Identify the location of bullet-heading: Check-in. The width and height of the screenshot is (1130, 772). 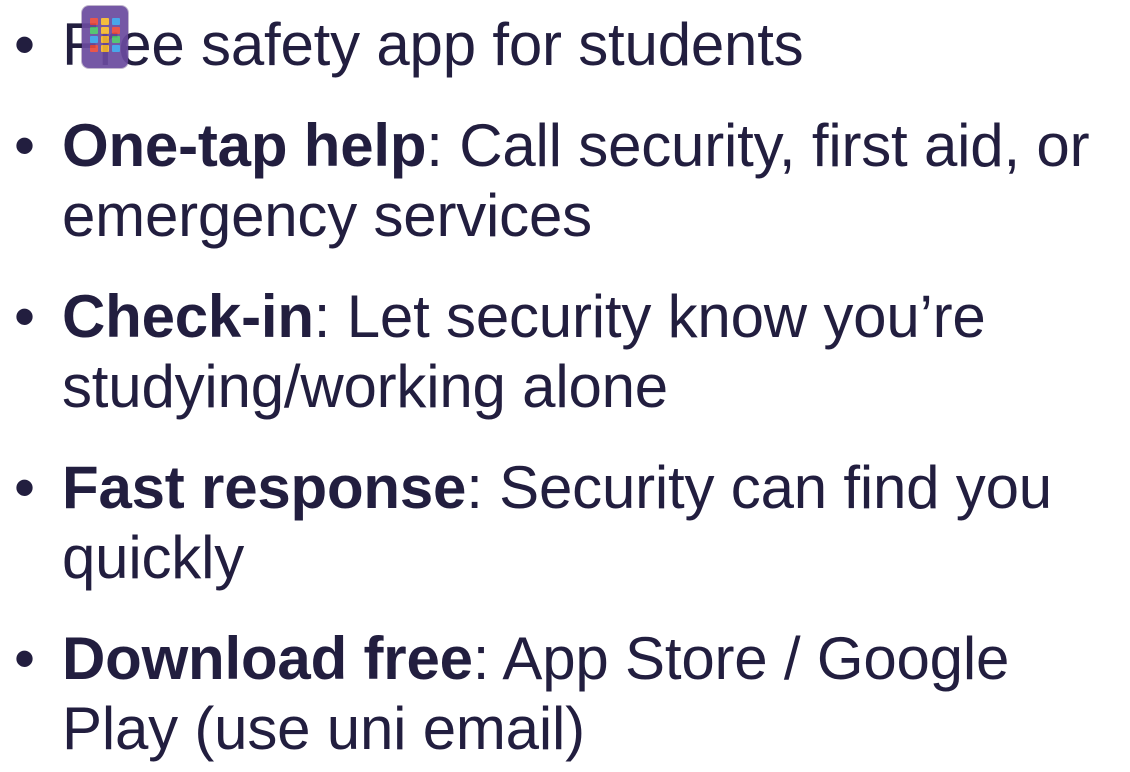
(188, 316).